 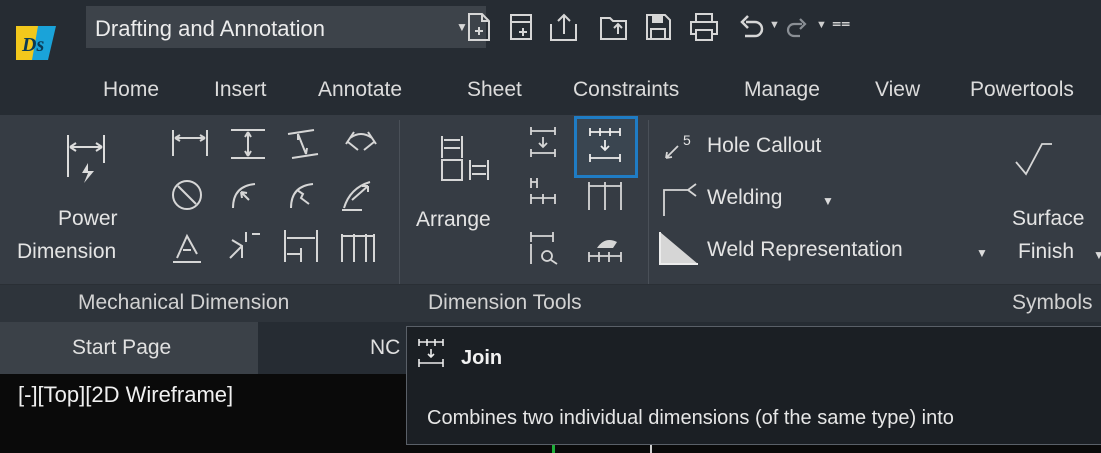 What do you see at coordinates (982, 253) in the screenshot?
I see `weld-representation-dropdown-icon: ▼` at bounding box center [982, 253].